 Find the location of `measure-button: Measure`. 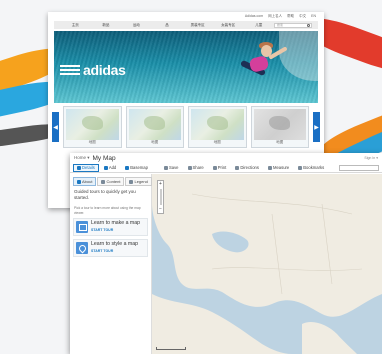

measure-button: Measure is located at coordinates (278, 168).